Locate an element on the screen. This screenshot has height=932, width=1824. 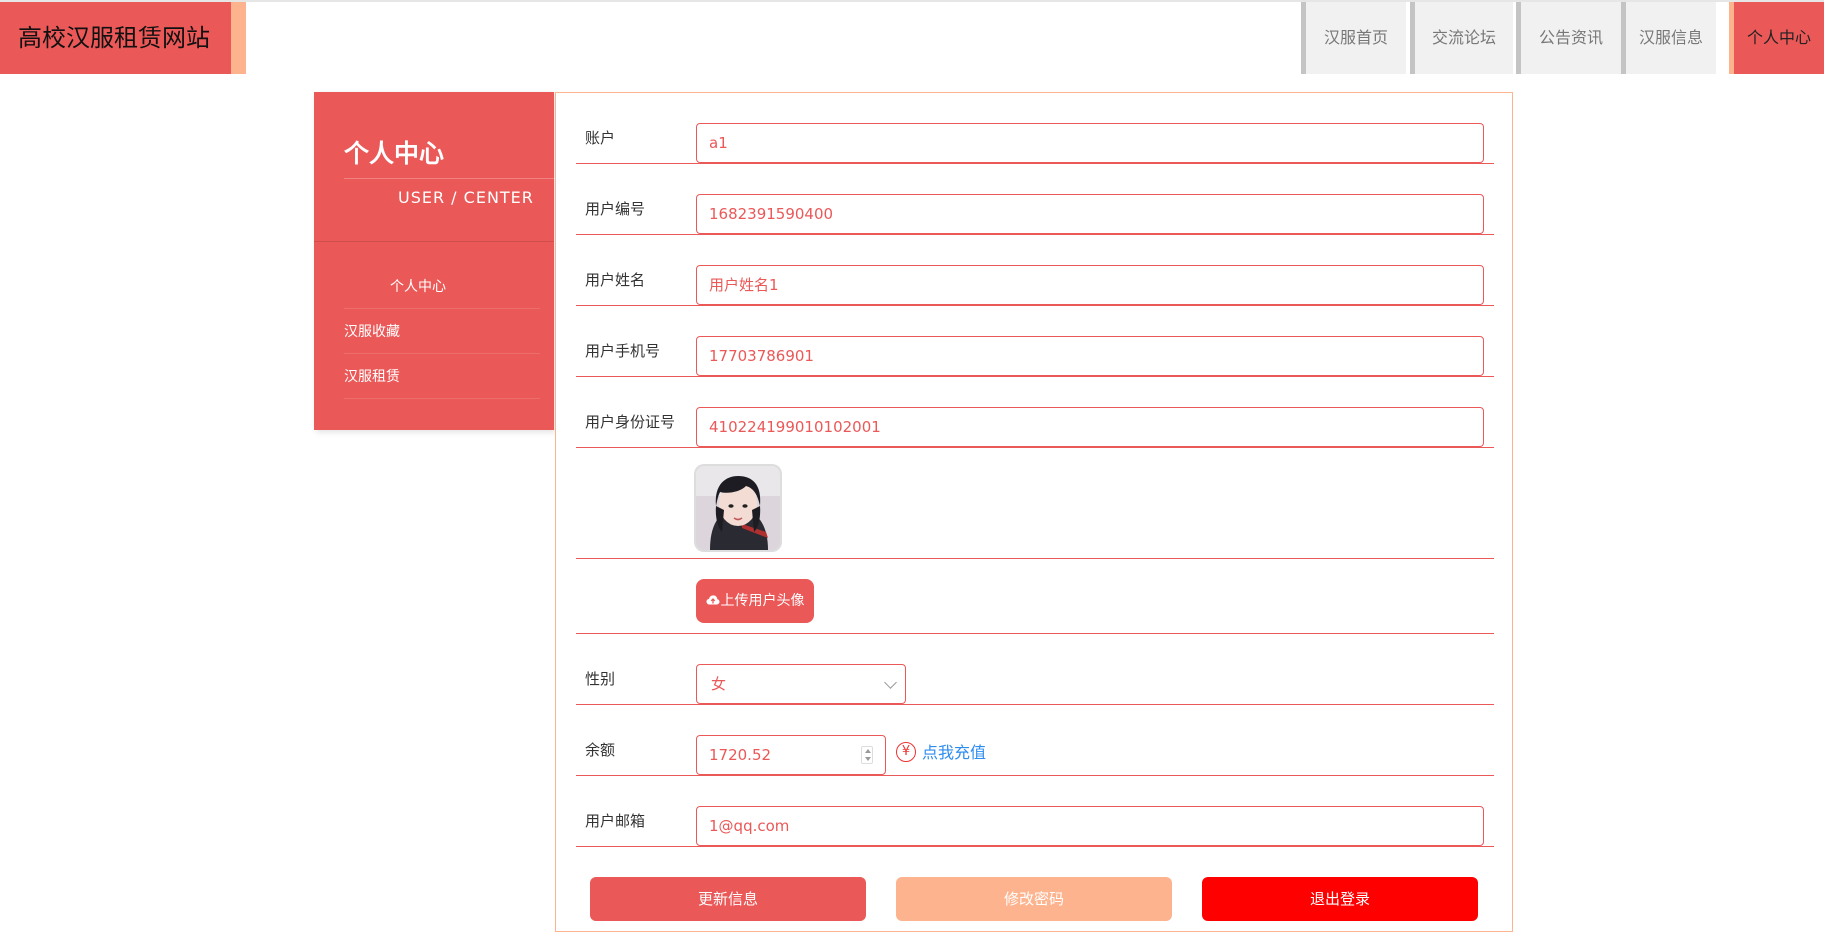
form-row-user-no: 用户编号 1682391590400 is located at coordinates (1035, 199).